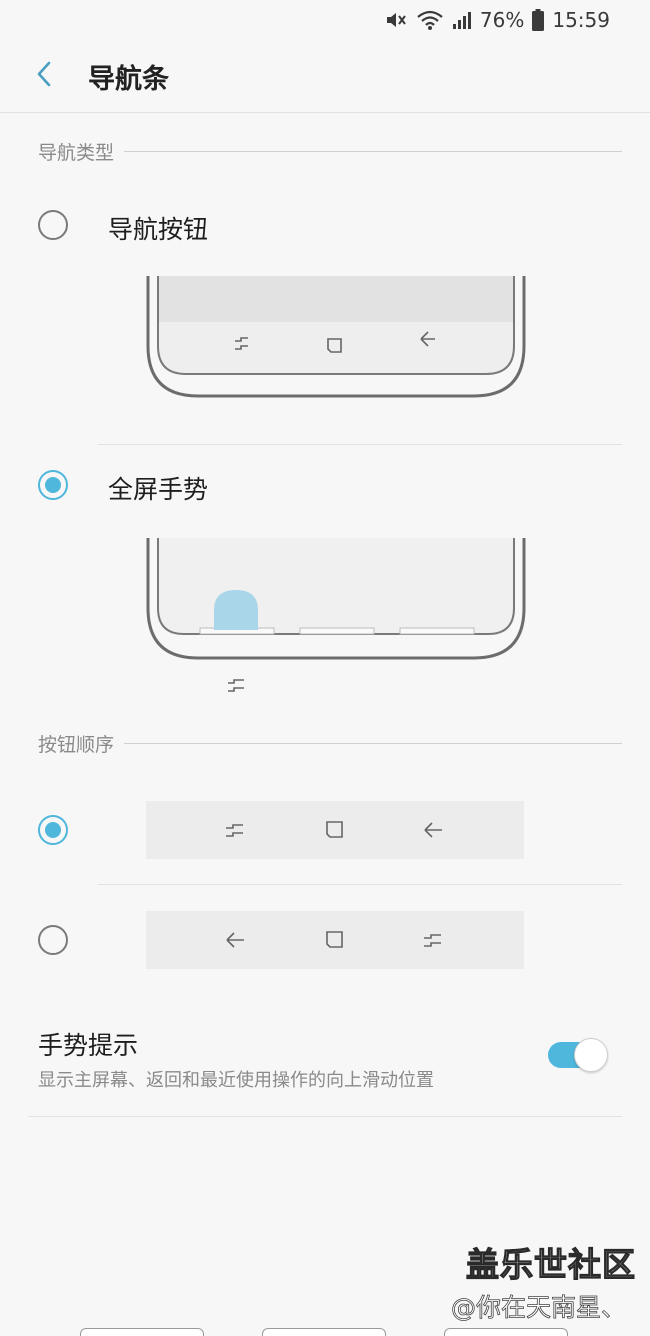 This screenshot has width=650, height=1336. I want to click on status-bar: 76% 15:59, so click(325, 20).